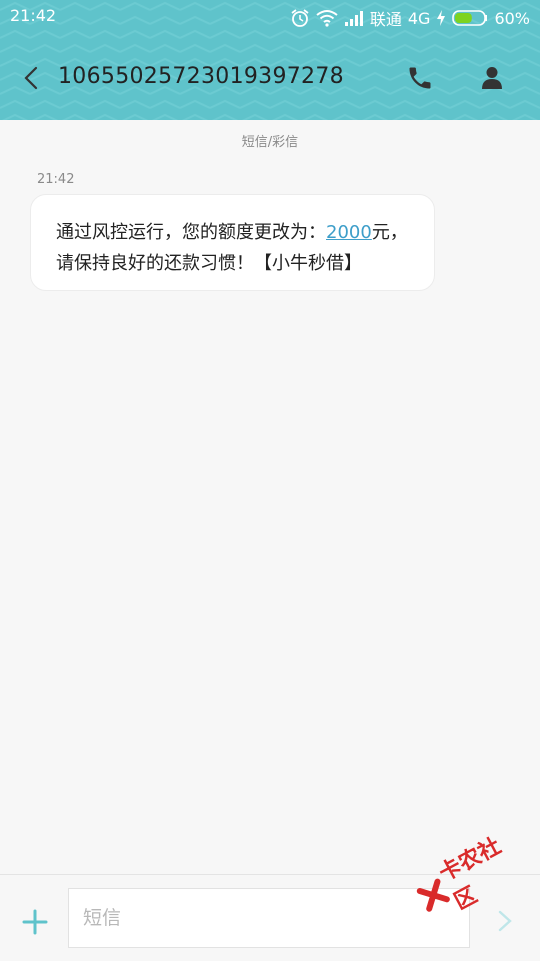  Describe the element at coordinates (505, 921) in the screenshot. I see `send-icon` at that location.